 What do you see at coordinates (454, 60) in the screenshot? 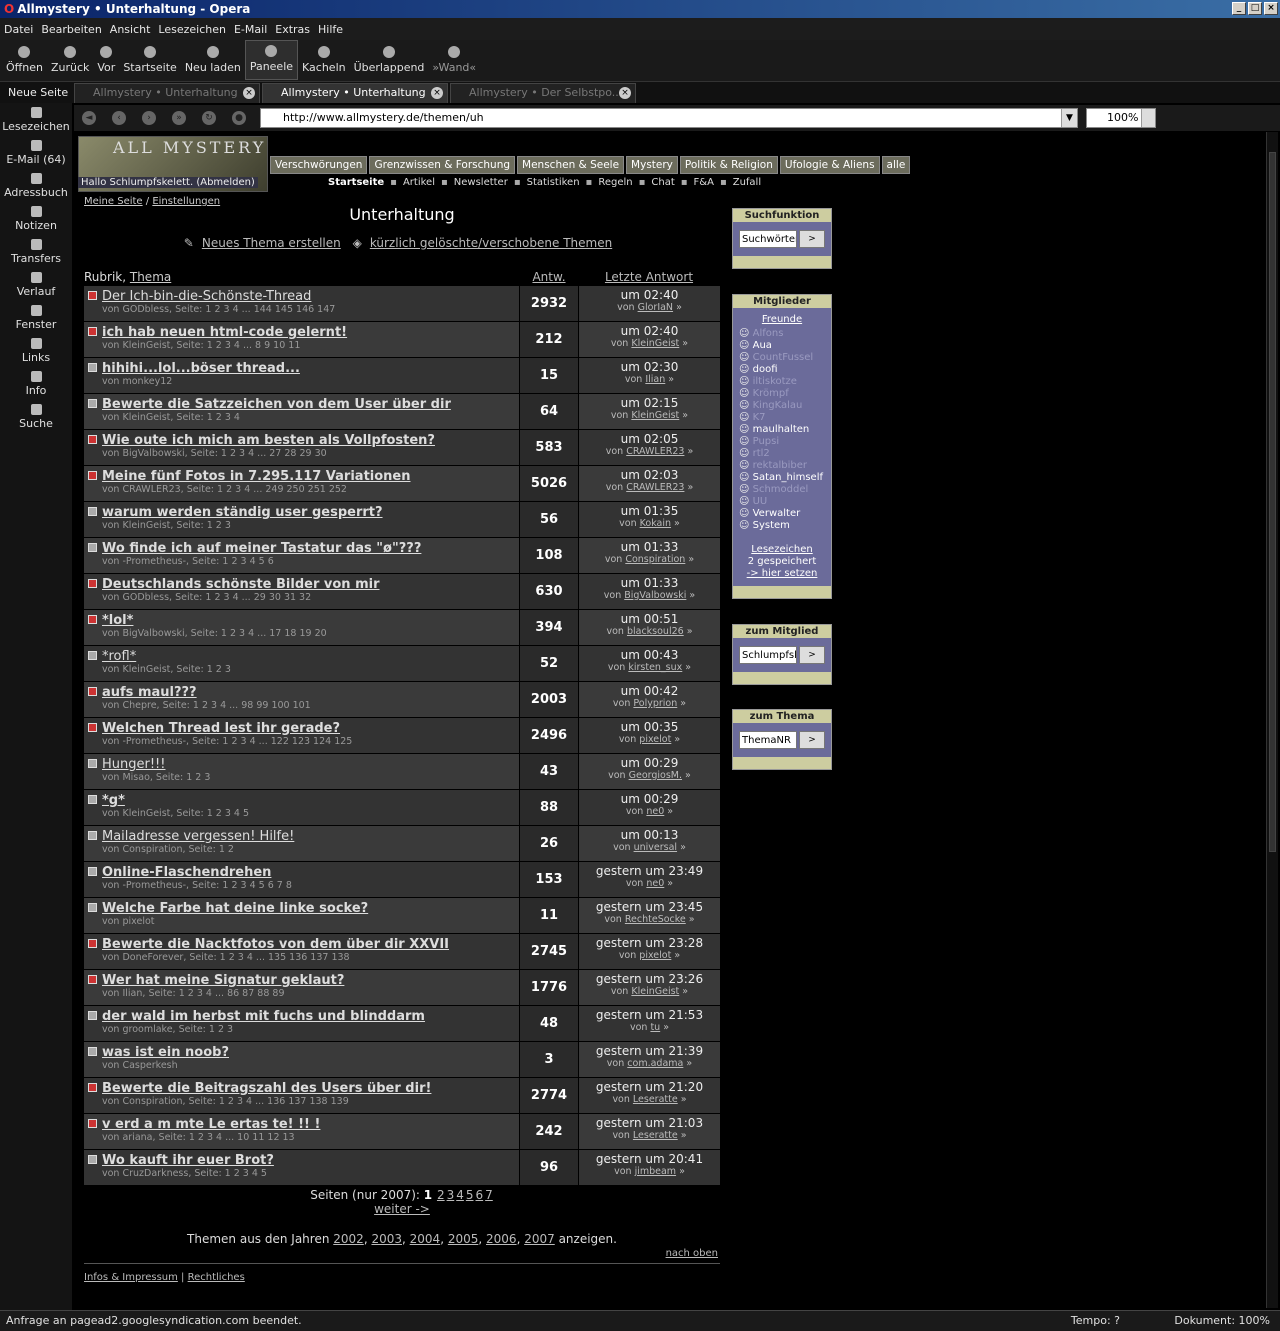
I see `toolbar-button-8: »Wand«` at bounding box center [454, 60].